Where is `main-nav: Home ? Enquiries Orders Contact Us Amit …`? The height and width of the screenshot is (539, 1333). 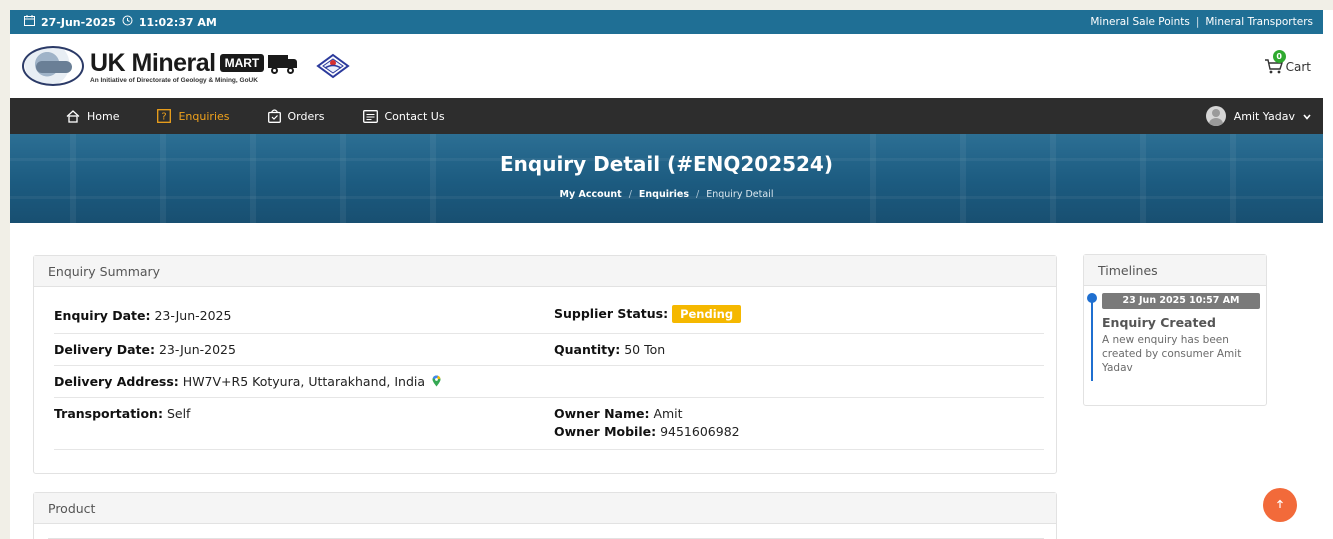 main-nav: Home ? Enquiries Orders Contact Us Amit … is located at coordinates (666, 116).